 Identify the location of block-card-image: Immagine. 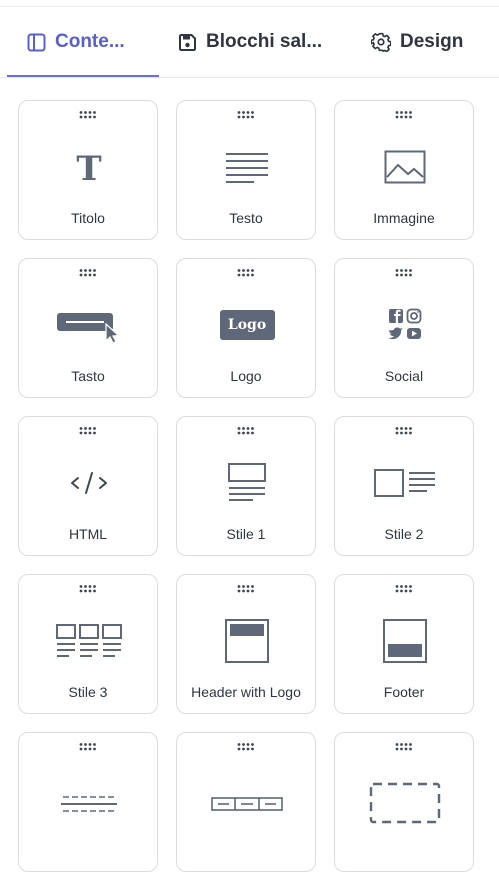
(404, 170).